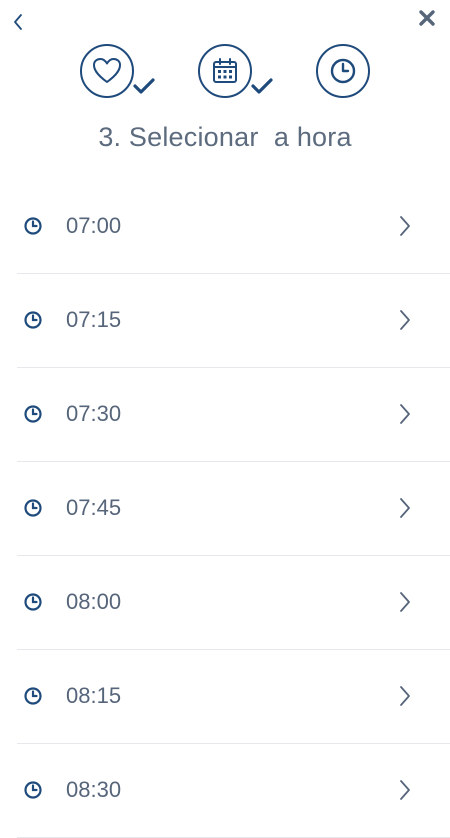  I want to click on time-slot-label: 07:30, so click(94, 413).